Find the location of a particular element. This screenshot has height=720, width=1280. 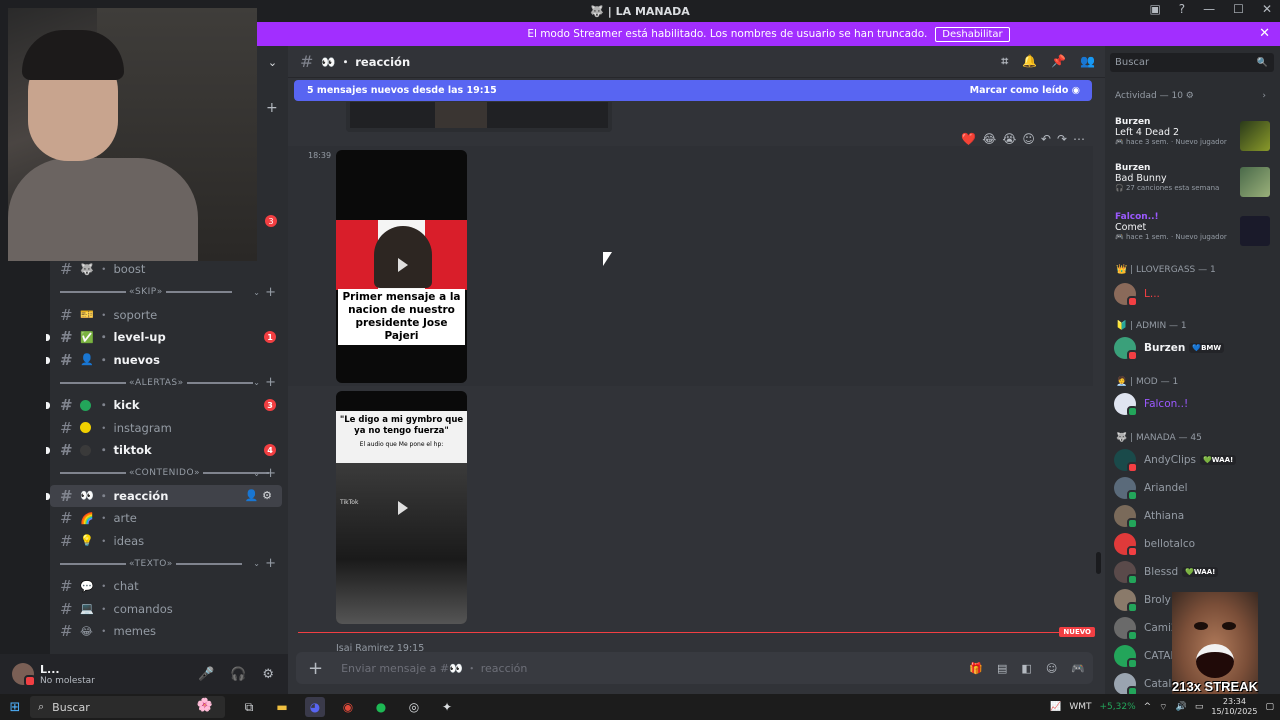

category-skip: «SKIP» ⌄ + is located at coordinates (169, 292).